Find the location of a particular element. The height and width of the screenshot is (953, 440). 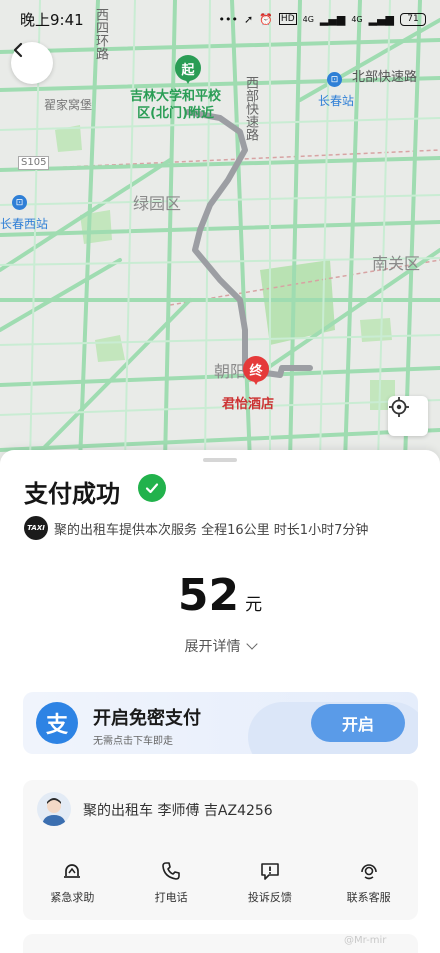

call-label: 打电话 is located at coordinates (171, 897).